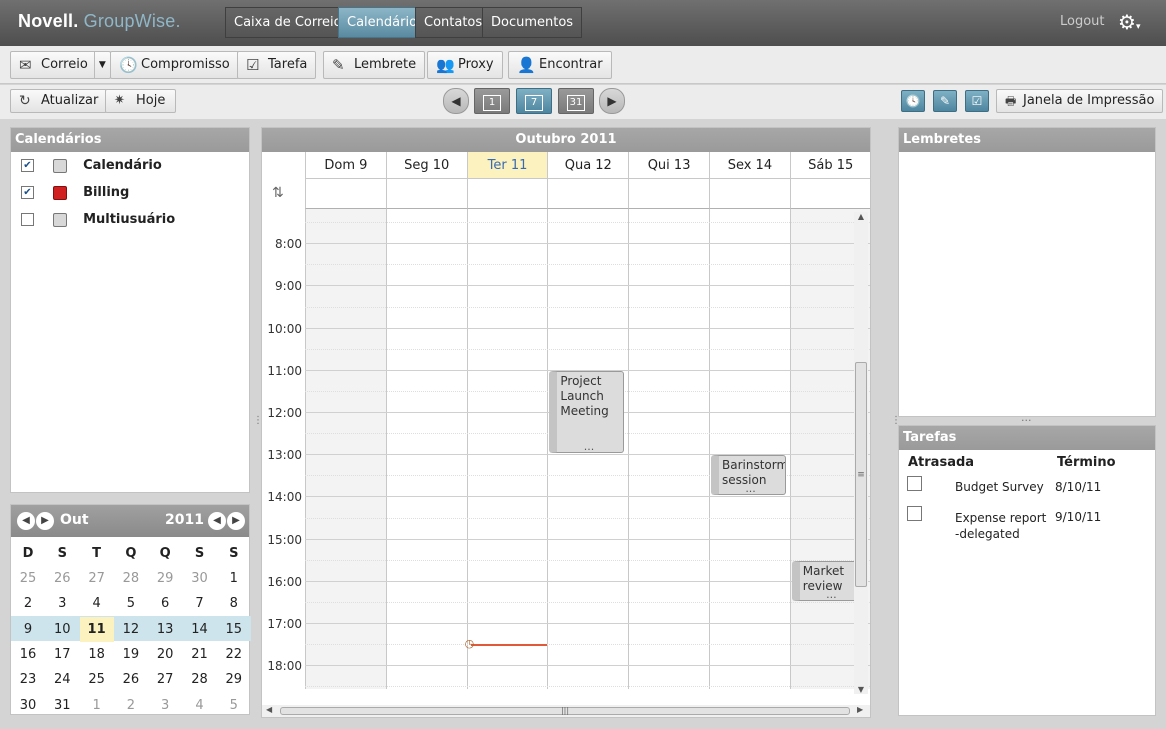 This screenshot has width=1166, height=729. I want to click on tab-calendario: Calendário, so click(382, 22).